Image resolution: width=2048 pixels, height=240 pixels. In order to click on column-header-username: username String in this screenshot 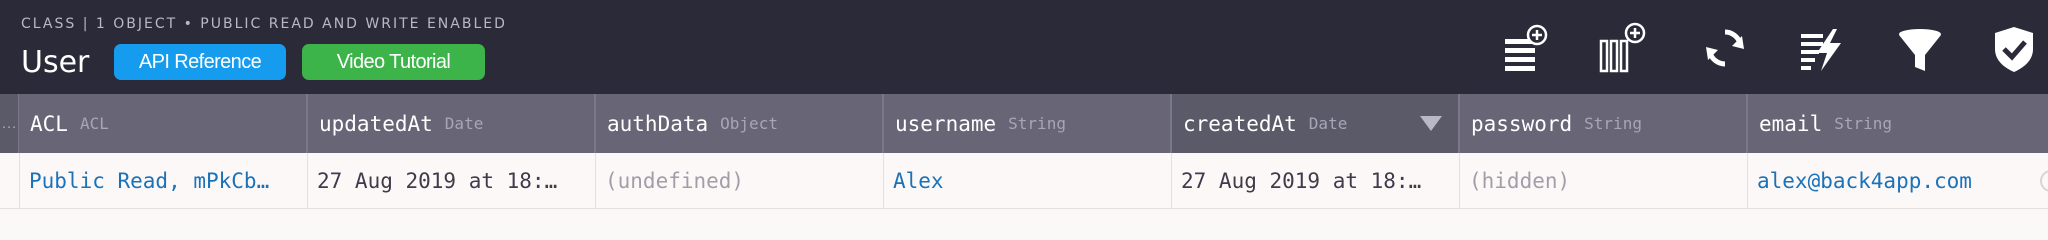, I will do `click(1028, 123)`.